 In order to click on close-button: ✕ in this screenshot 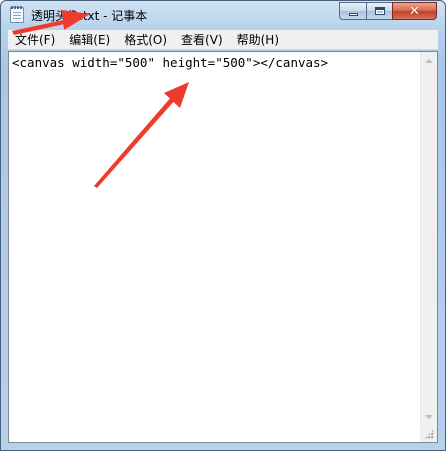, I will do `click(414, 11)`.